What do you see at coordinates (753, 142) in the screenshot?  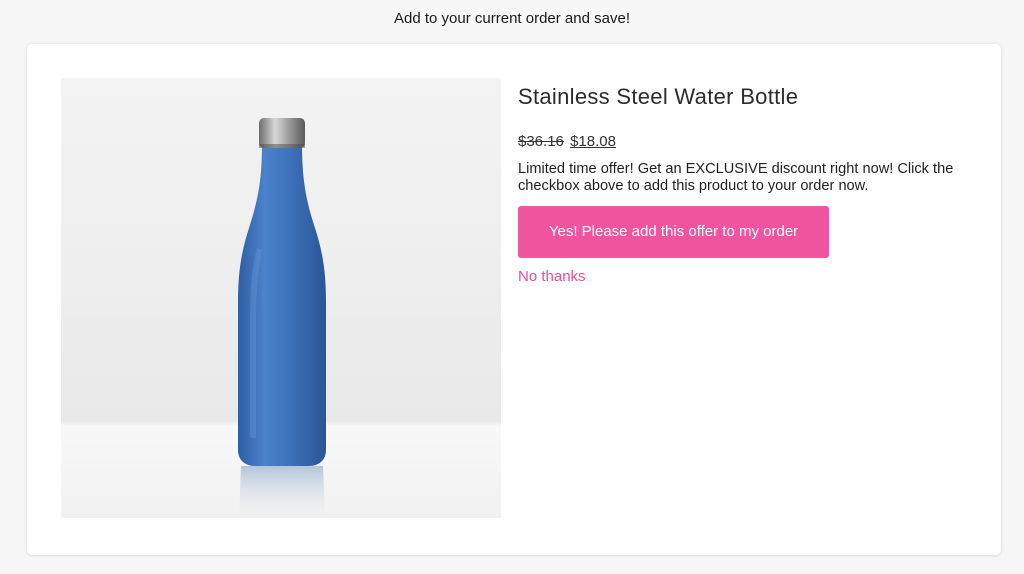 I see `price-row: $36.16 $18.08` at bounding box center [753, 142].